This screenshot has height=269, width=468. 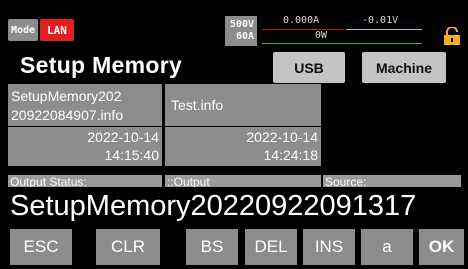 What do you see at coordinates (128, 247) in the screenshot?
I see `clear-key: CLR` at bounding box center [128, 247].